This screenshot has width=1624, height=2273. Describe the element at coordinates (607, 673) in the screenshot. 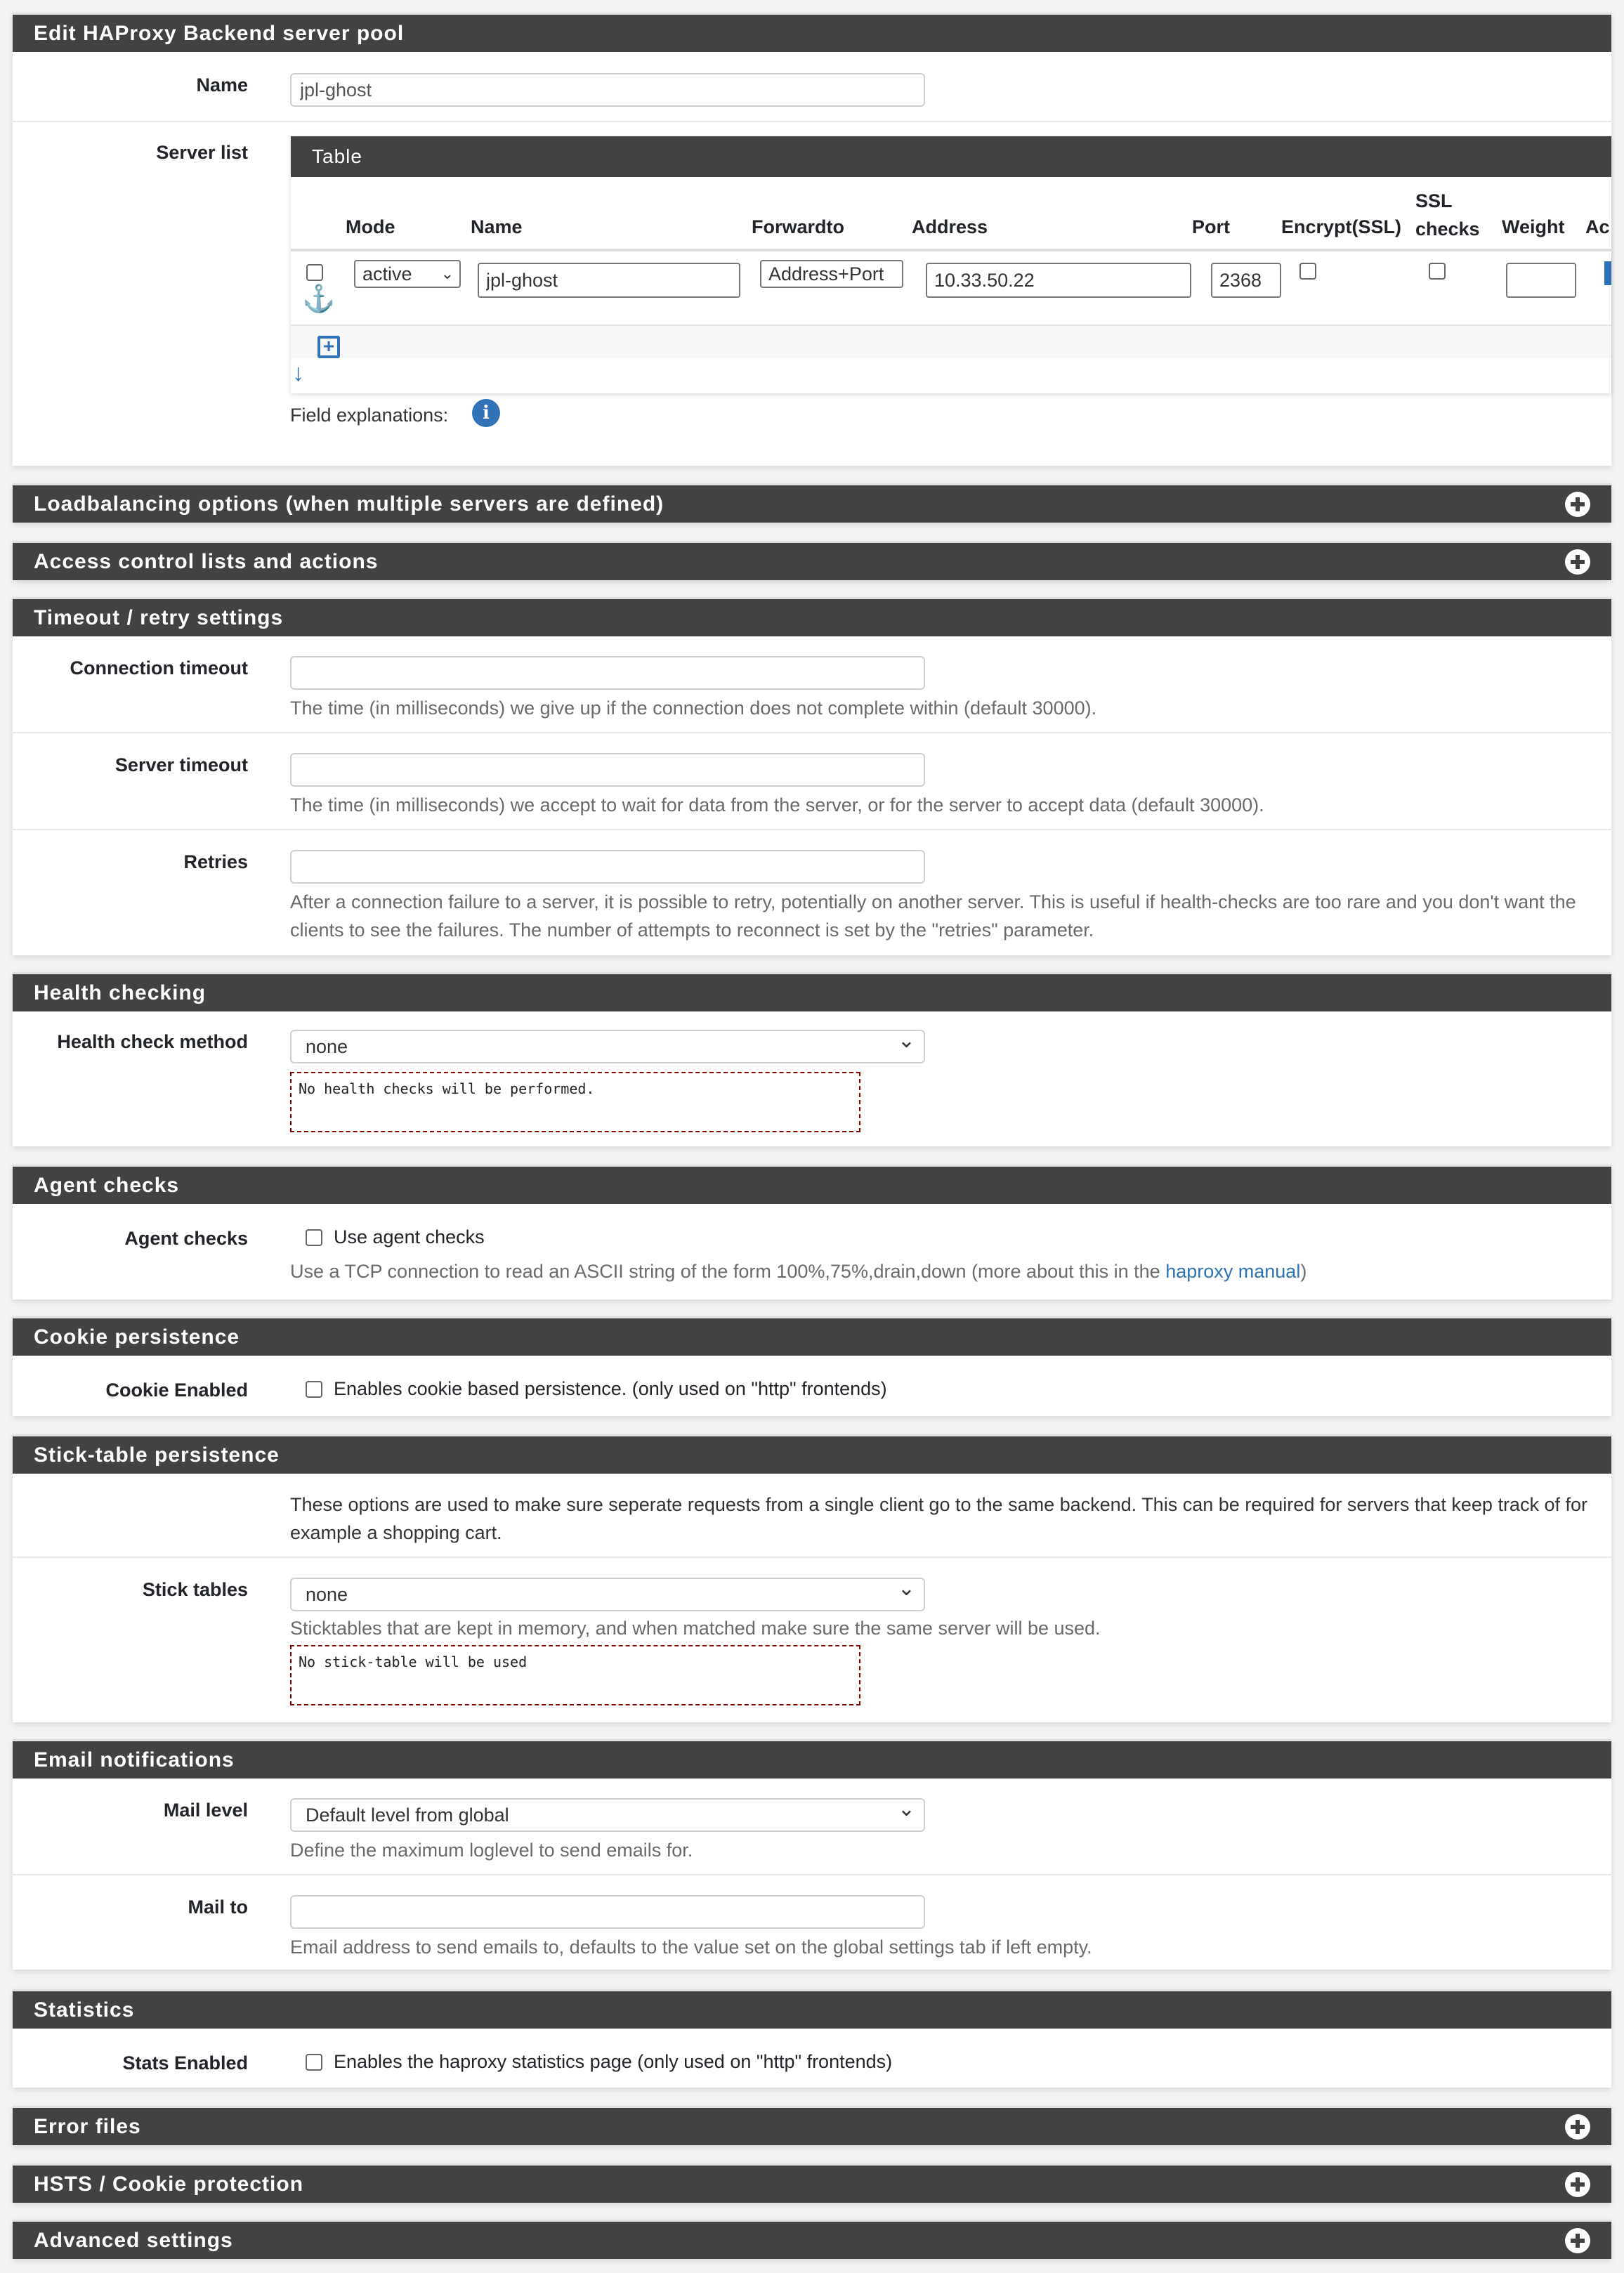

I see `connection-timeout-input` at that location.